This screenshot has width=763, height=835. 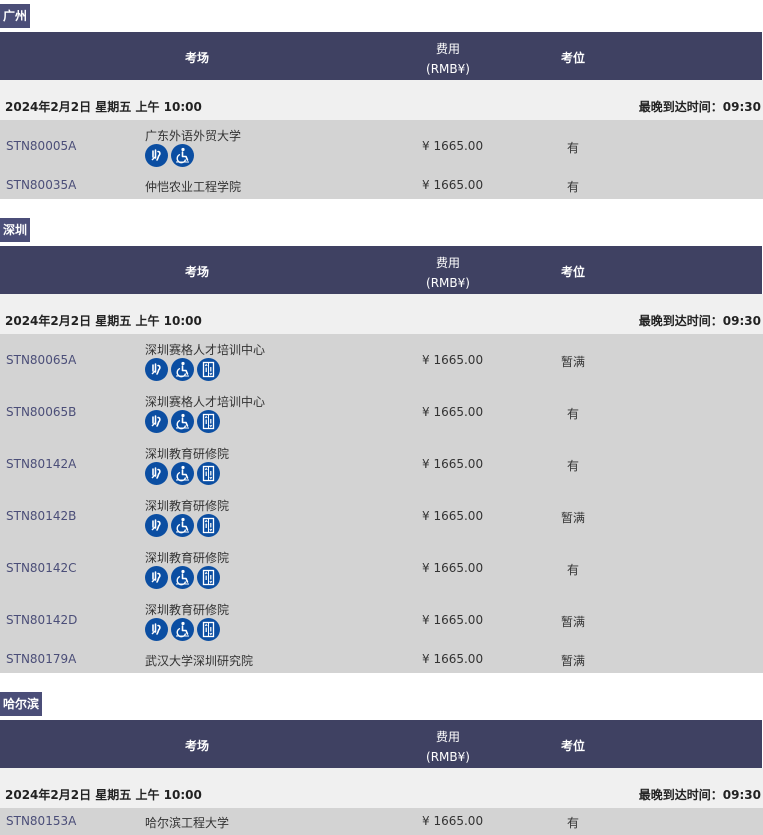 What do you see at coordinates (41, 360) in the screenshot?
I see `test-center-code: STN80065A` at bounding box center [41, 360].